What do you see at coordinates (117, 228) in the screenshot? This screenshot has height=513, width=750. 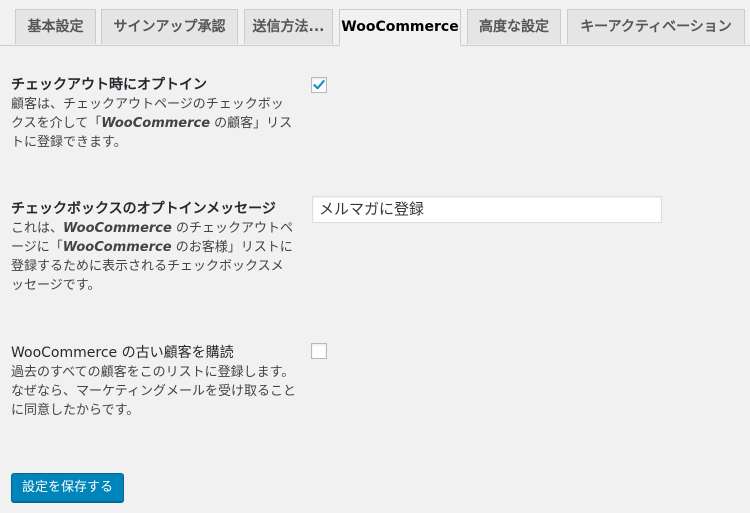 I see `optin-message-desc-brand: WooCommerce` at bounding box center [117, 228].